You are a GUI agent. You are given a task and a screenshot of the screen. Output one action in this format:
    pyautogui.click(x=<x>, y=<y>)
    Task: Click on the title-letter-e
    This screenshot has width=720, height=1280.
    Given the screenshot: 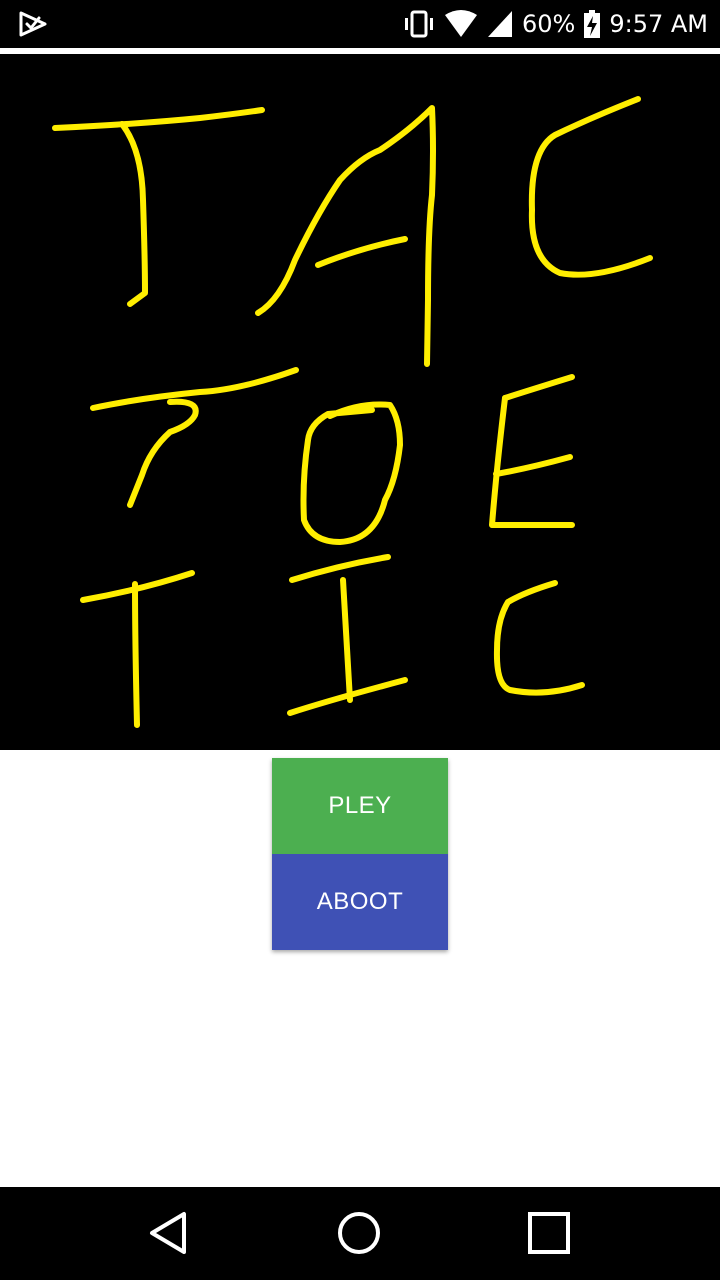 What is the action you would take?
    pyautogui.click(x=532, y=451)
    